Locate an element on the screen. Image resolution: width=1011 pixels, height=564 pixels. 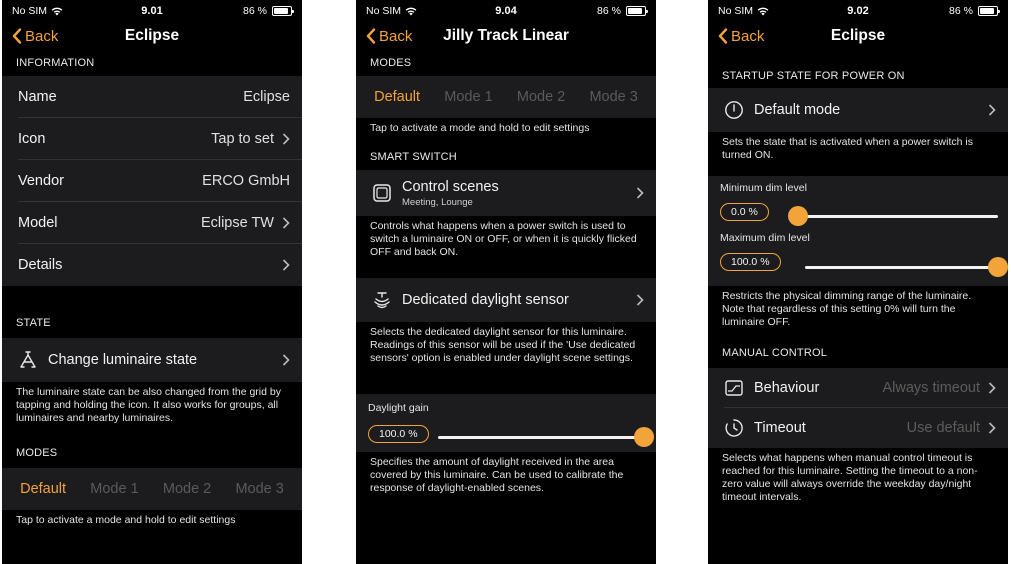
vendor-row: Vendor ERCO GmbH is located at coordinates (152, 181).